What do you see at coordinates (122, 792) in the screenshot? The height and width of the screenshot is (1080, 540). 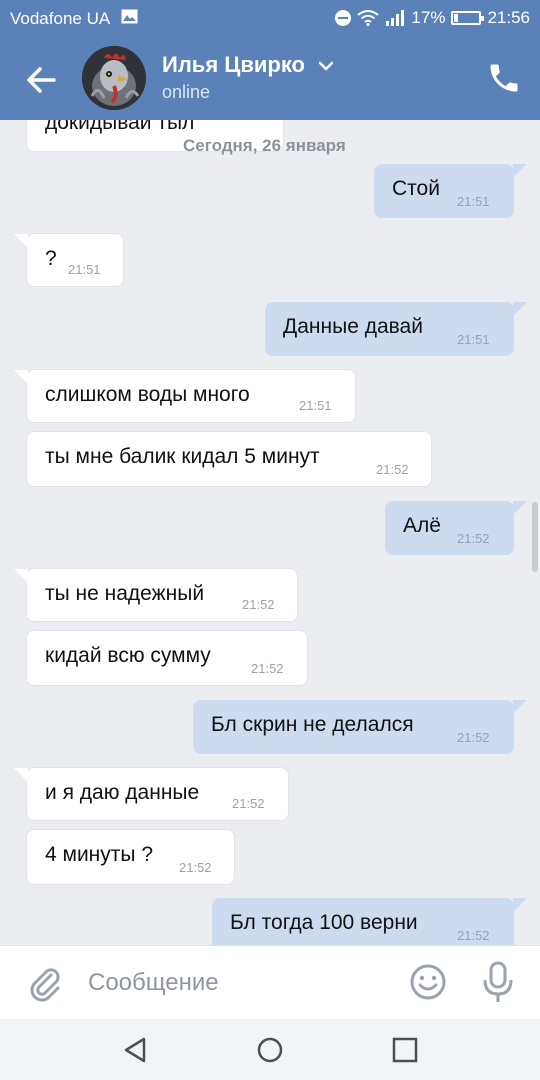 I see `message-text: и я даю данные` at bounding box center [122, 792].